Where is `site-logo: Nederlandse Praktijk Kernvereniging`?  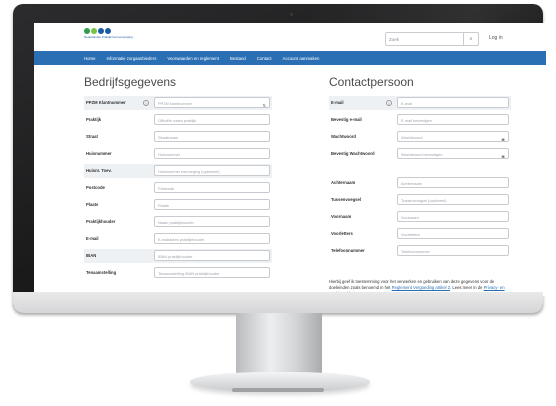 site-logo: Nederlandse Praktijk Kernvereniging is located at coordinates (109, 38).